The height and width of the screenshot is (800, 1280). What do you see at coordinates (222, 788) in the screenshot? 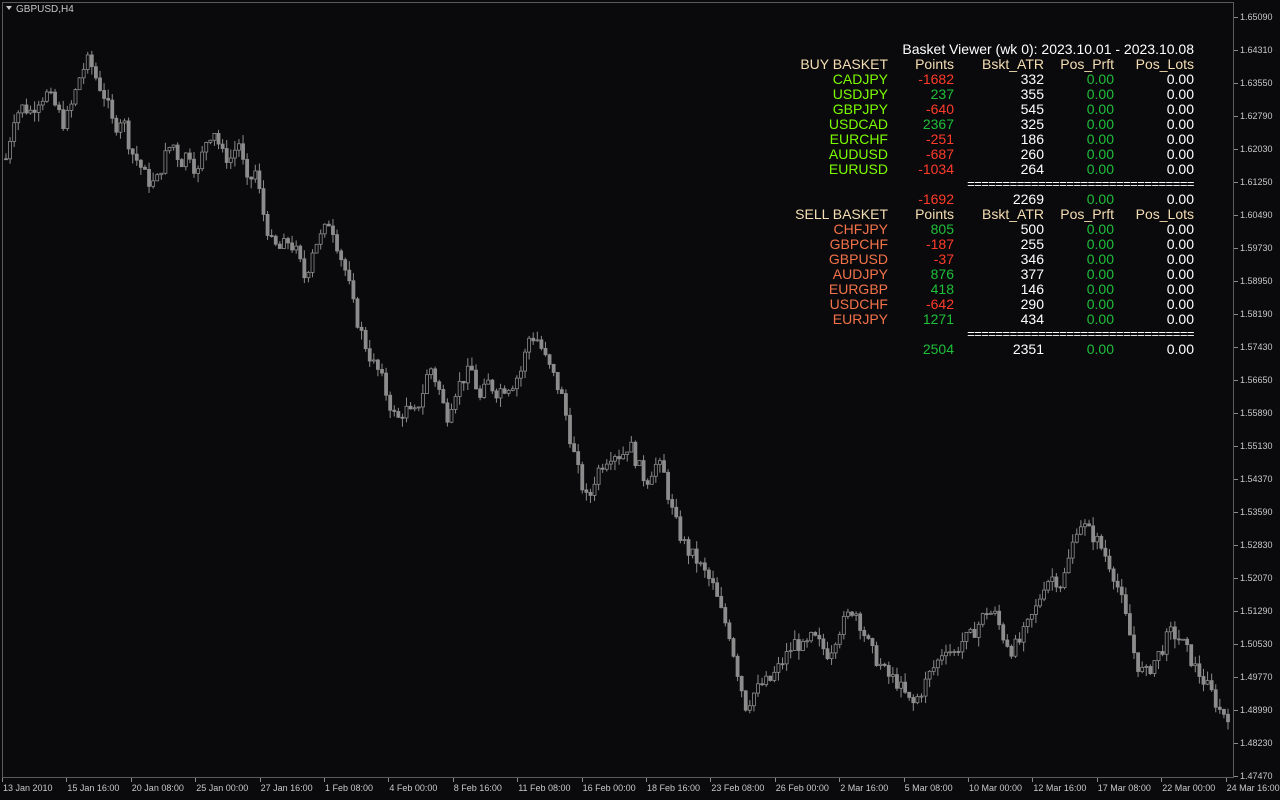
I see `time-label: 25 Jan 00:00` at bounding box center [222, 788].